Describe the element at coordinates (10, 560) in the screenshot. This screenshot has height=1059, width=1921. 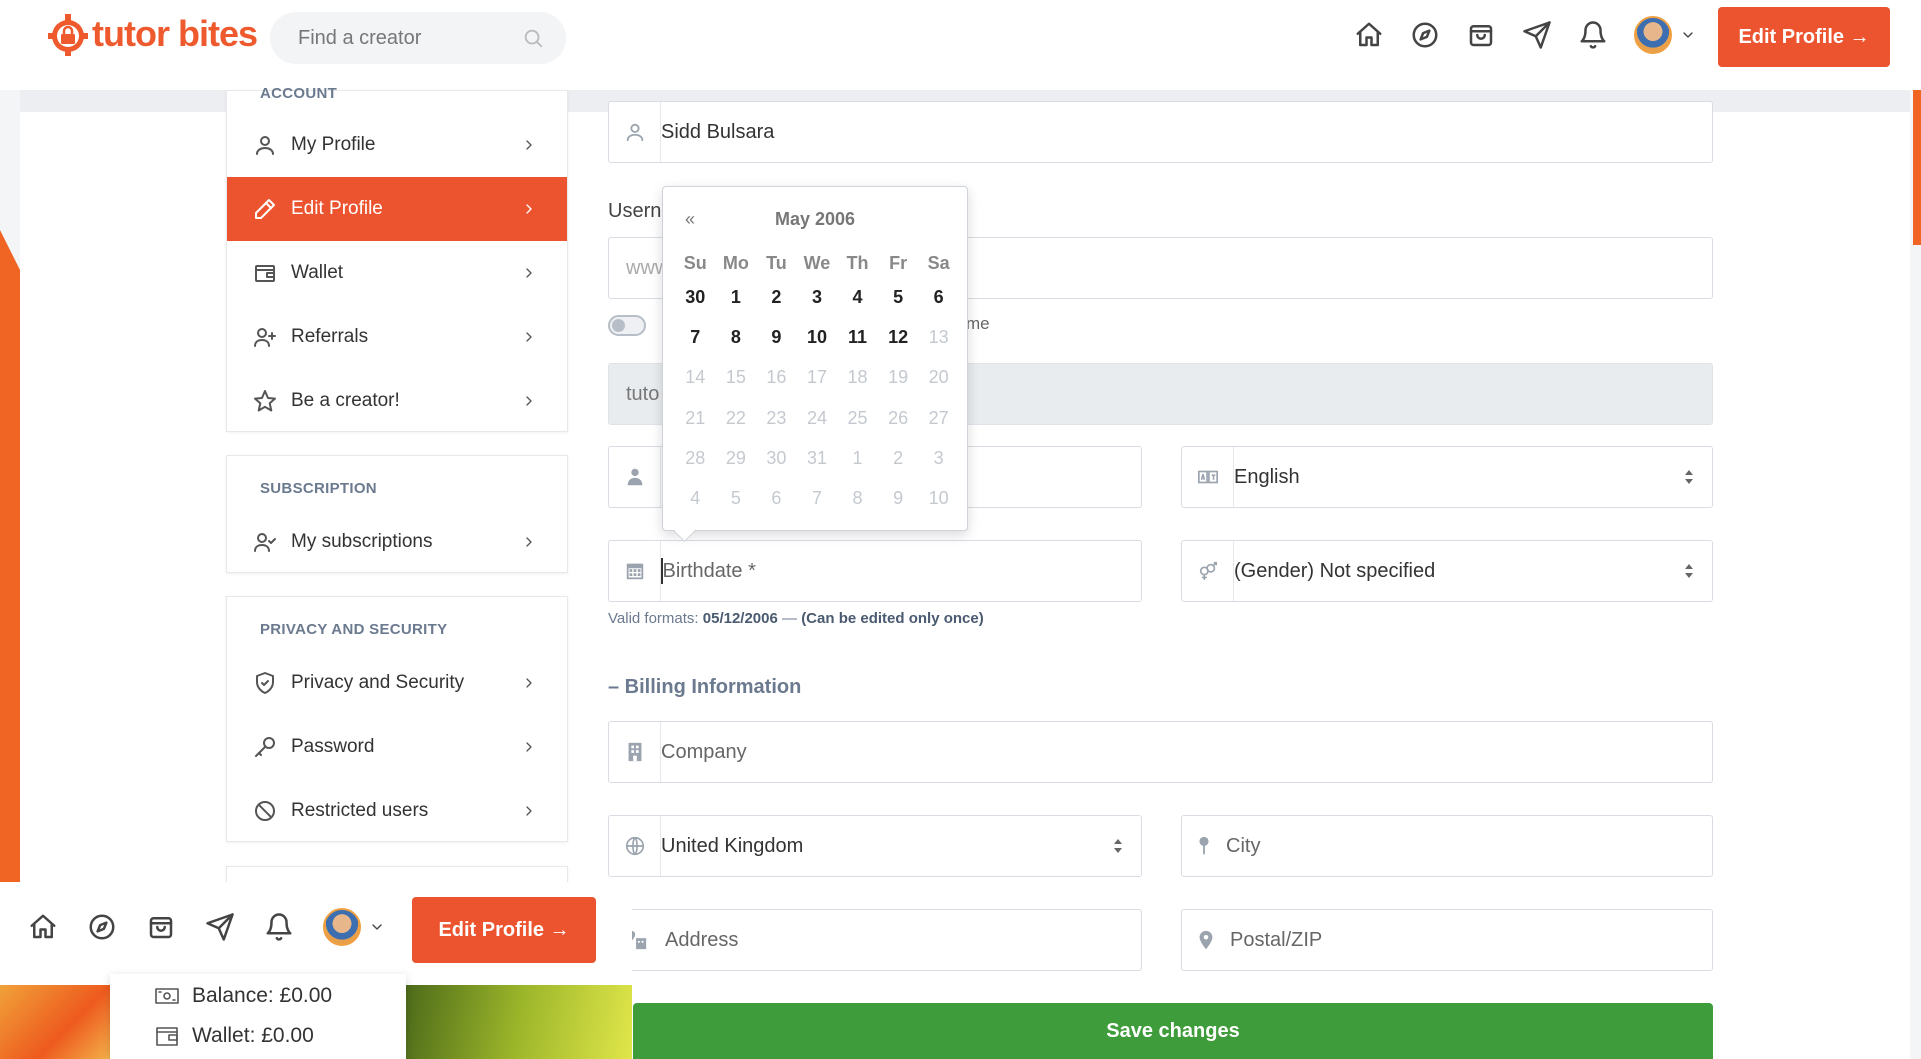
I see `decorative-orange-stripe` at that location.